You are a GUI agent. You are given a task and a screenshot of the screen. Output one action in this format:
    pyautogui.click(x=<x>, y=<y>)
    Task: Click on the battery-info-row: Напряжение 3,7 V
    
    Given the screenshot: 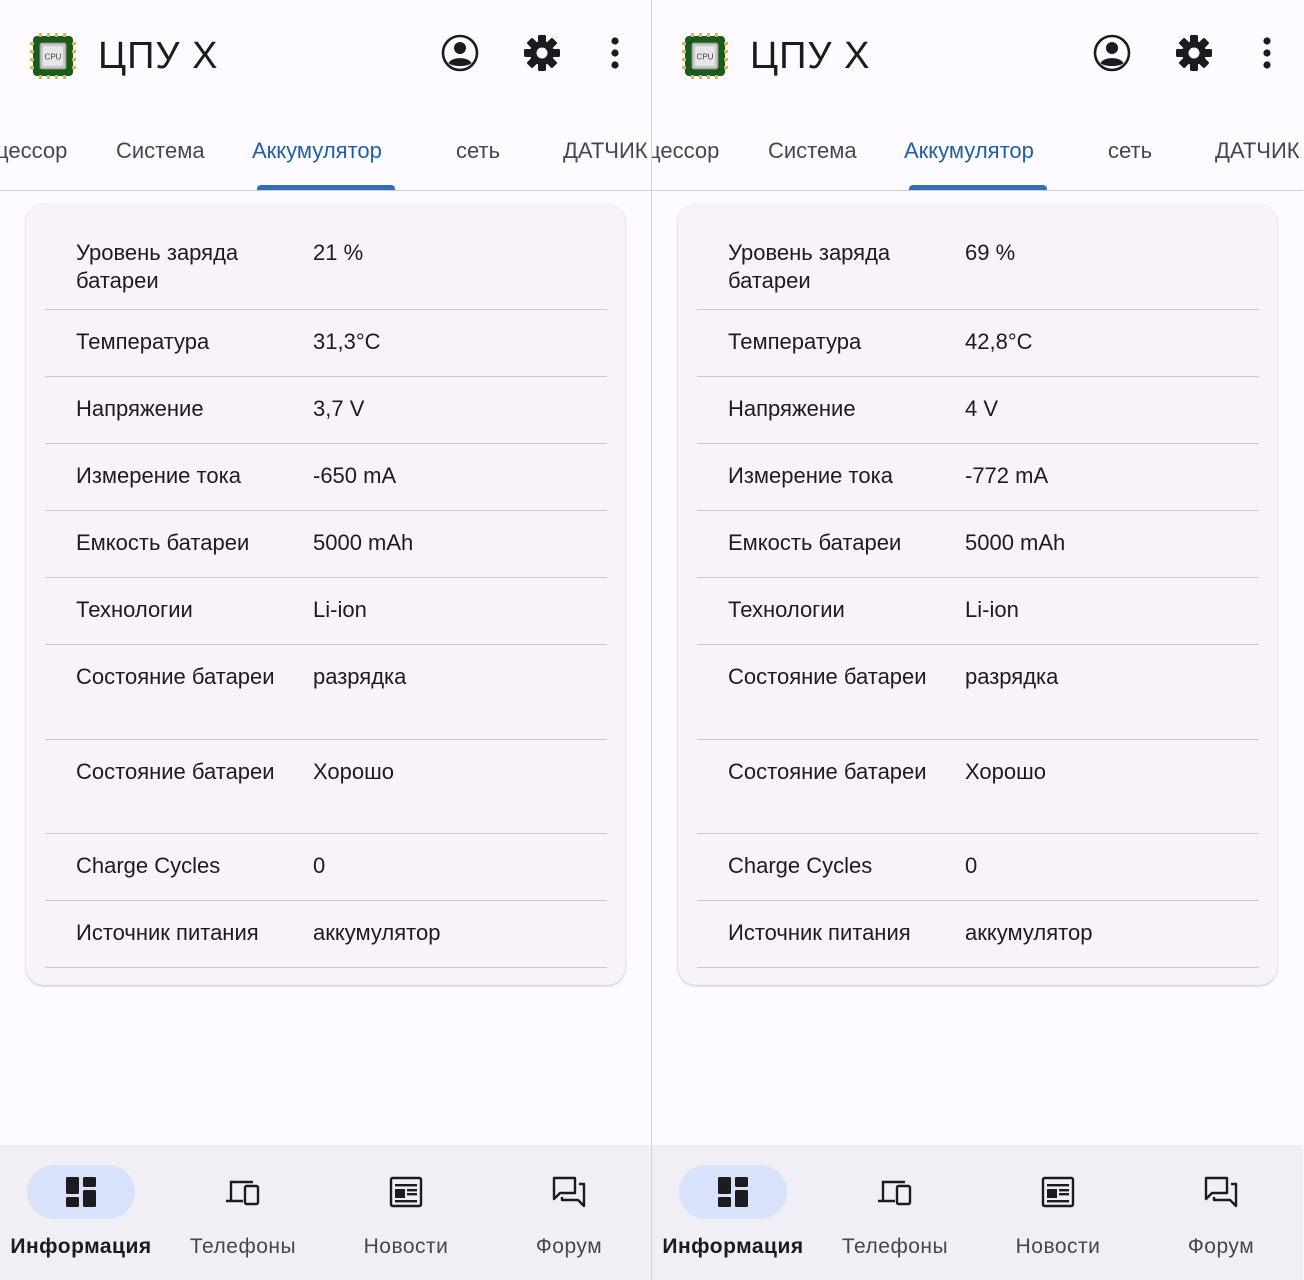 What is the action you would take?
    pyautogui.click(x=326, y=410)
    